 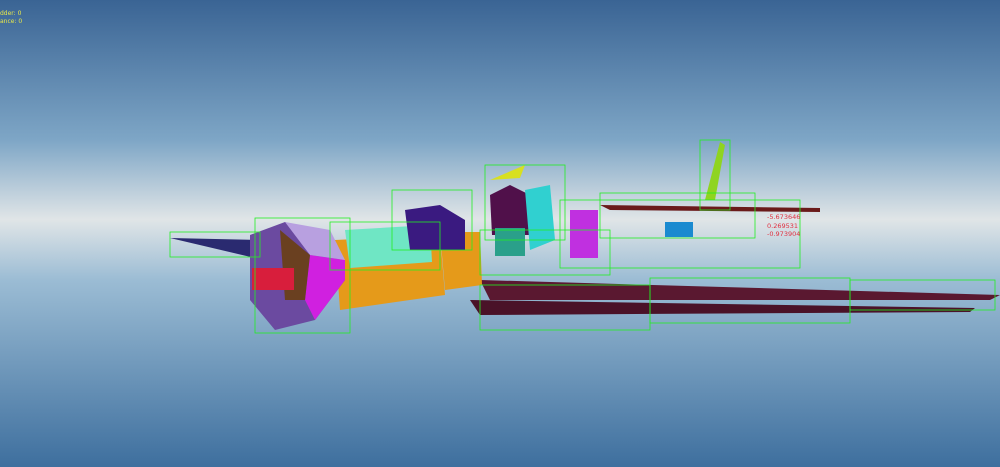 What do you see at coordinates (784, 234) in the screenshot?
I see `readout-z: -0.973904` at bounding box center [784, 234].